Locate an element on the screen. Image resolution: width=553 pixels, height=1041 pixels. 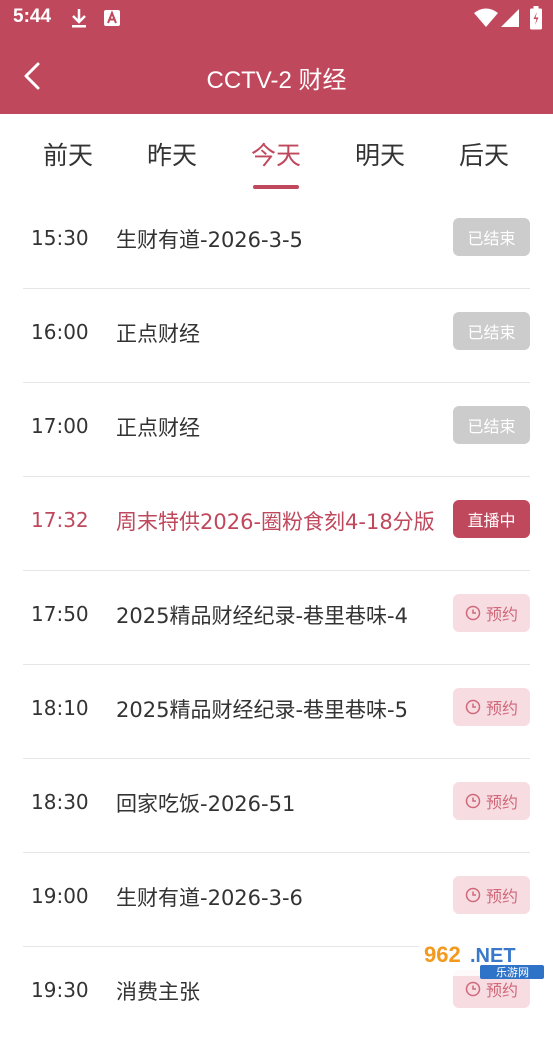
day-tabs: 前天 昨天 今天 明天 后天 is located at coordinates (276, 155).